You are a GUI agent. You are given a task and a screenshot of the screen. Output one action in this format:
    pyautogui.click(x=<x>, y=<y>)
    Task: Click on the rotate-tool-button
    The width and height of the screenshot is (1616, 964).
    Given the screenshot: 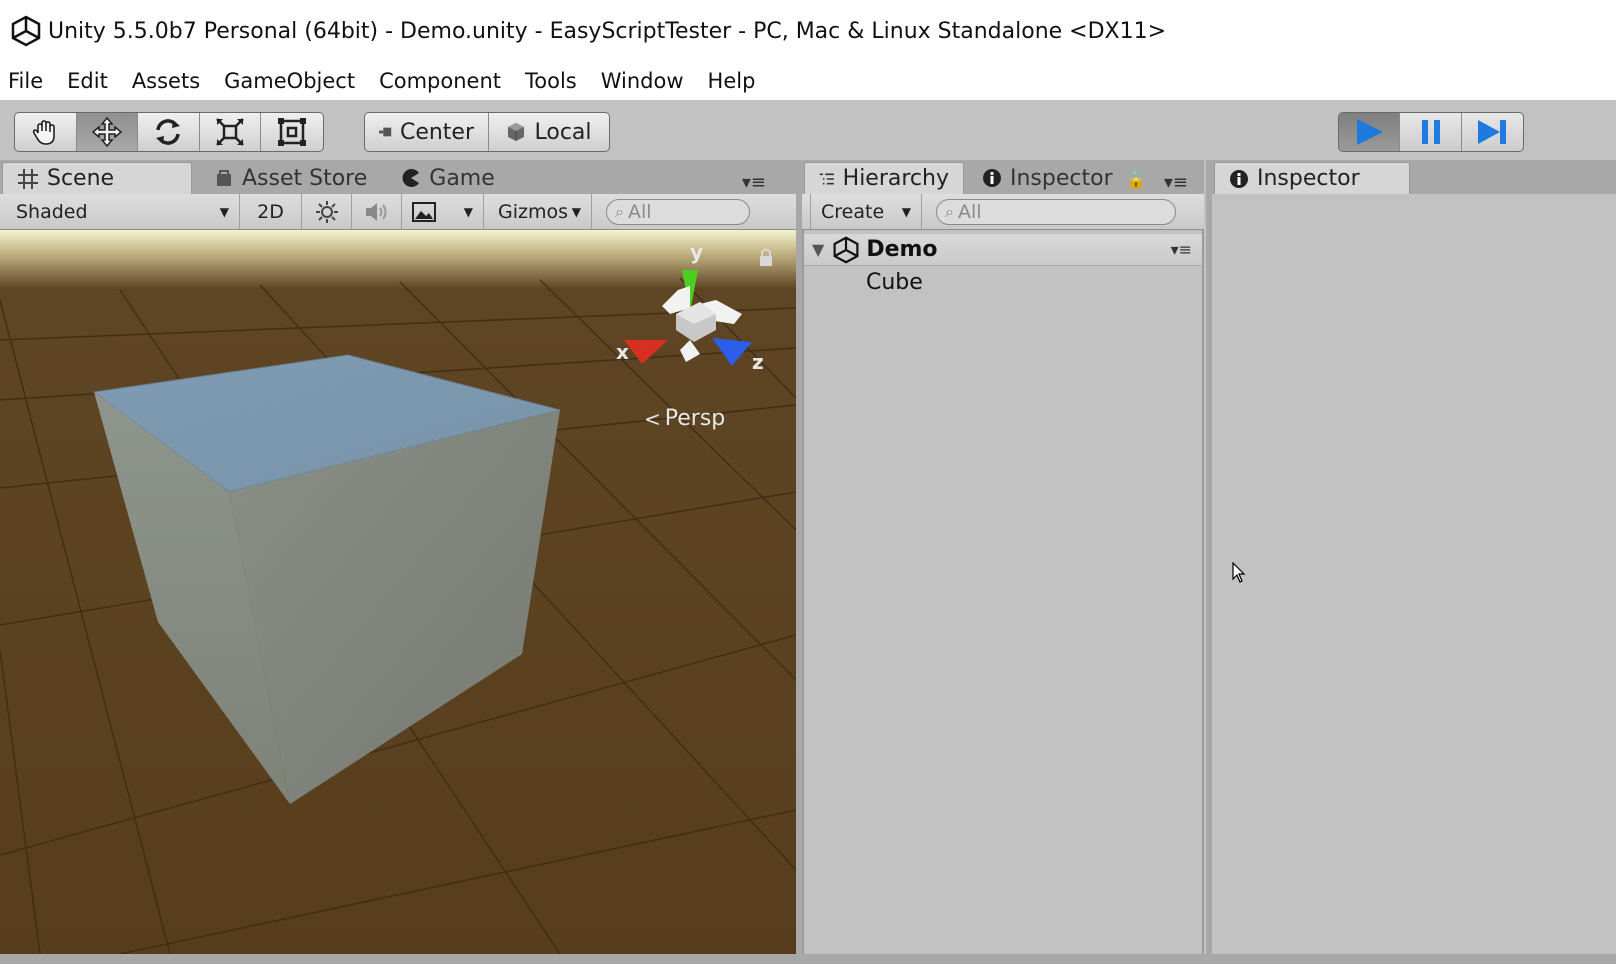 What is the action you would take?
    pyautogui.click(x=169, y=132)
    